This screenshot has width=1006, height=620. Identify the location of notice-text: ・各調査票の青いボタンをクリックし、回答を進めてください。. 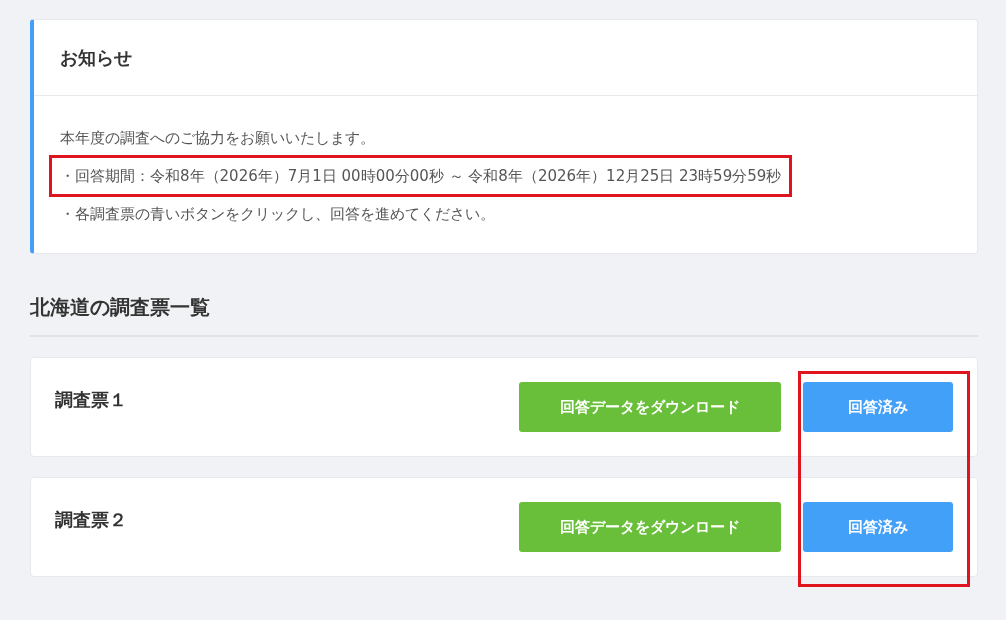
(277, 214).